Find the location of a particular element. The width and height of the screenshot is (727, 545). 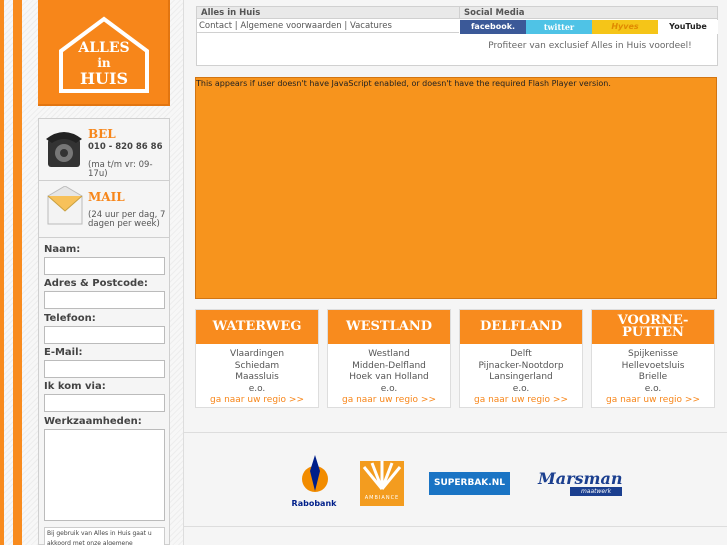

vacancies-link: Vacatures is located at coordinates (371, 26).